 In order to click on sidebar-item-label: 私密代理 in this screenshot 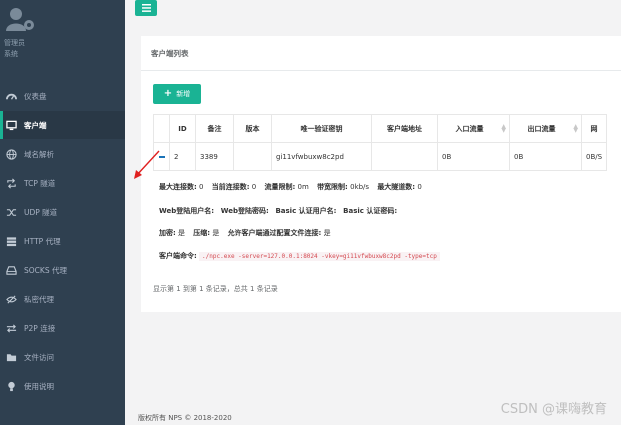, I will do `click(39, 299)`.